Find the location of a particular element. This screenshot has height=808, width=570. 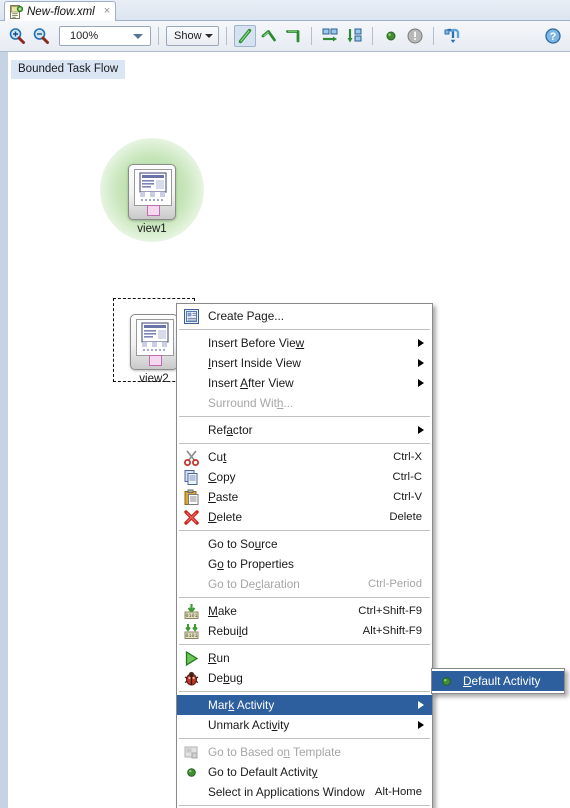

menu-item-make: 0101 Make Ctrl+Shift-F9 is located at coordinates (304, 611).